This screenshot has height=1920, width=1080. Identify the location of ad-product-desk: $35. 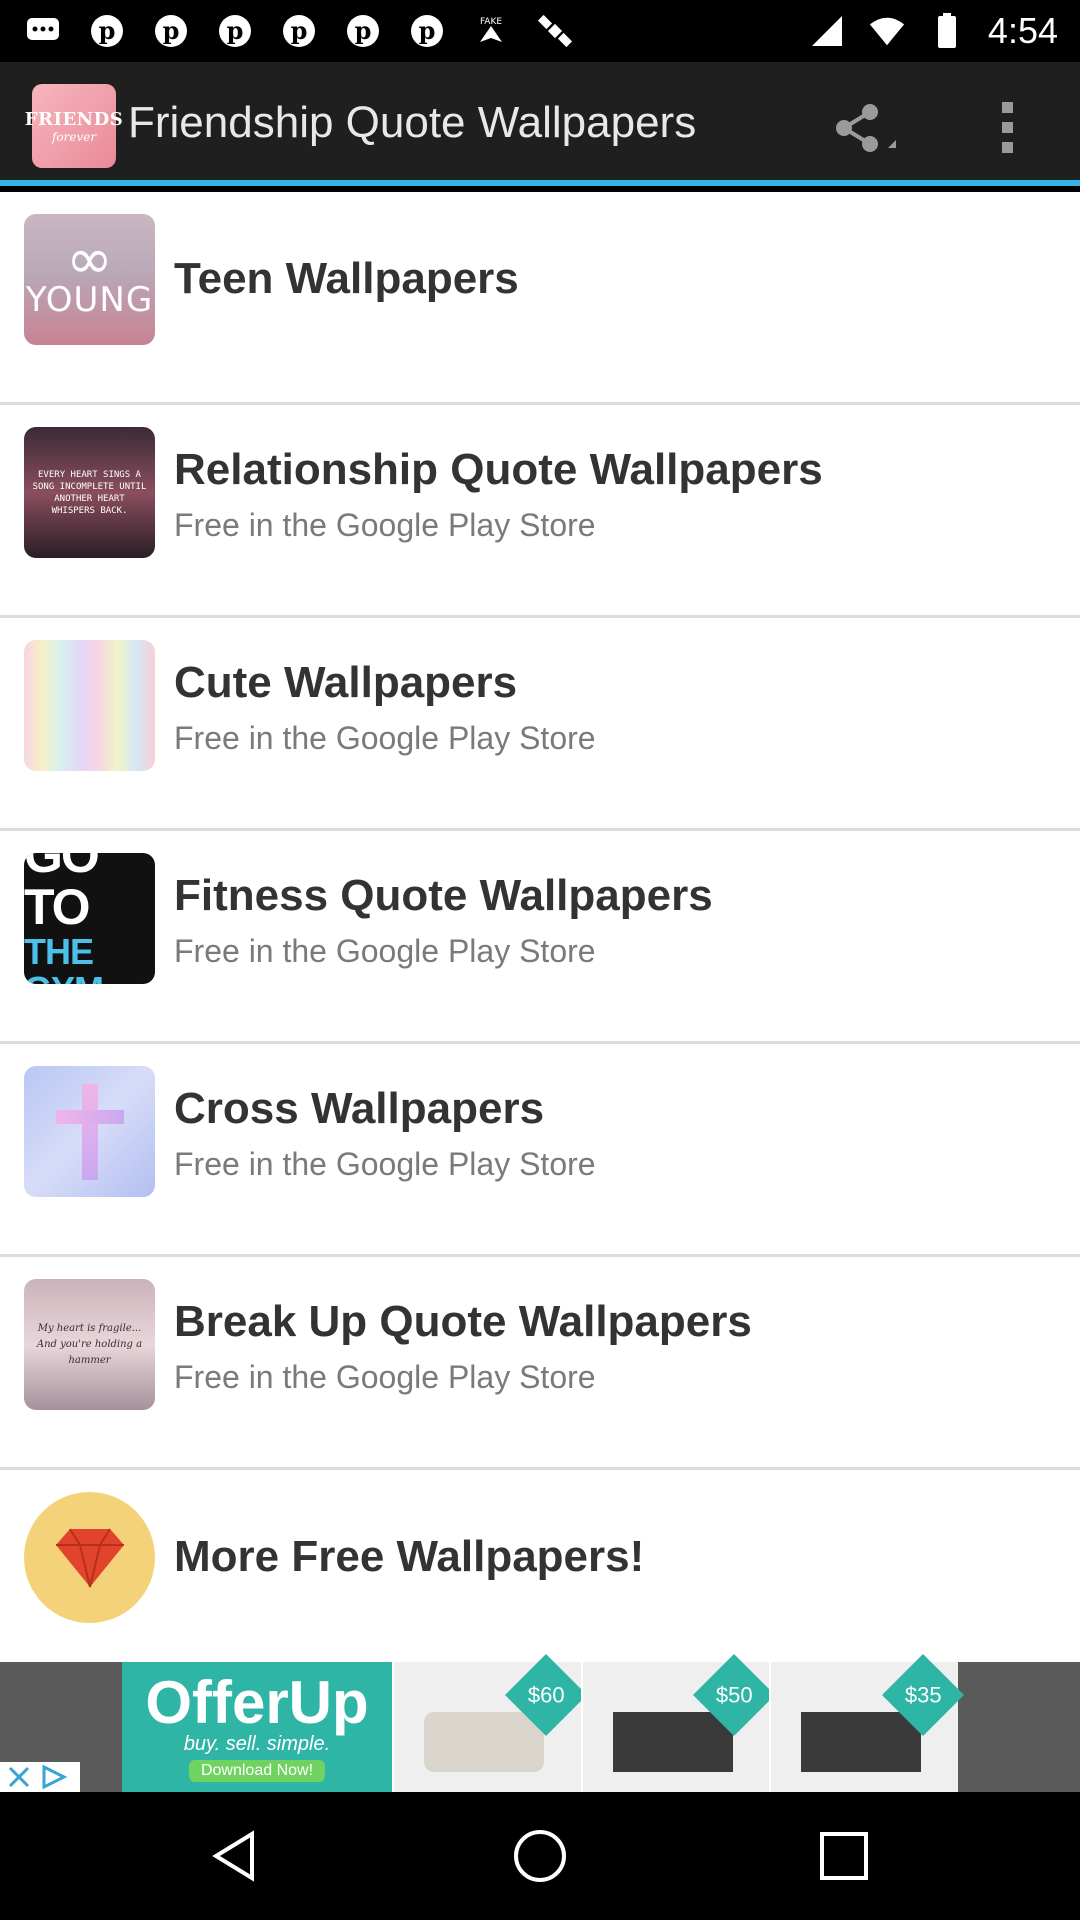
(867, 1722).